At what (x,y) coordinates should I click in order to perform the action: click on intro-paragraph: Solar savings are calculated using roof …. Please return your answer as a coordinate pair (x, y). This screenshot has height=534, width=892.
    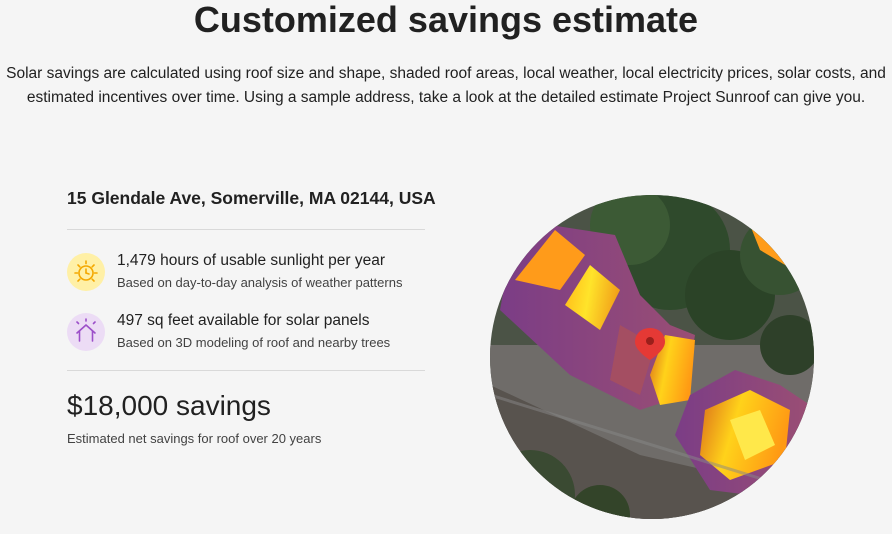
    Looking at the image, I should click on (446, 85).